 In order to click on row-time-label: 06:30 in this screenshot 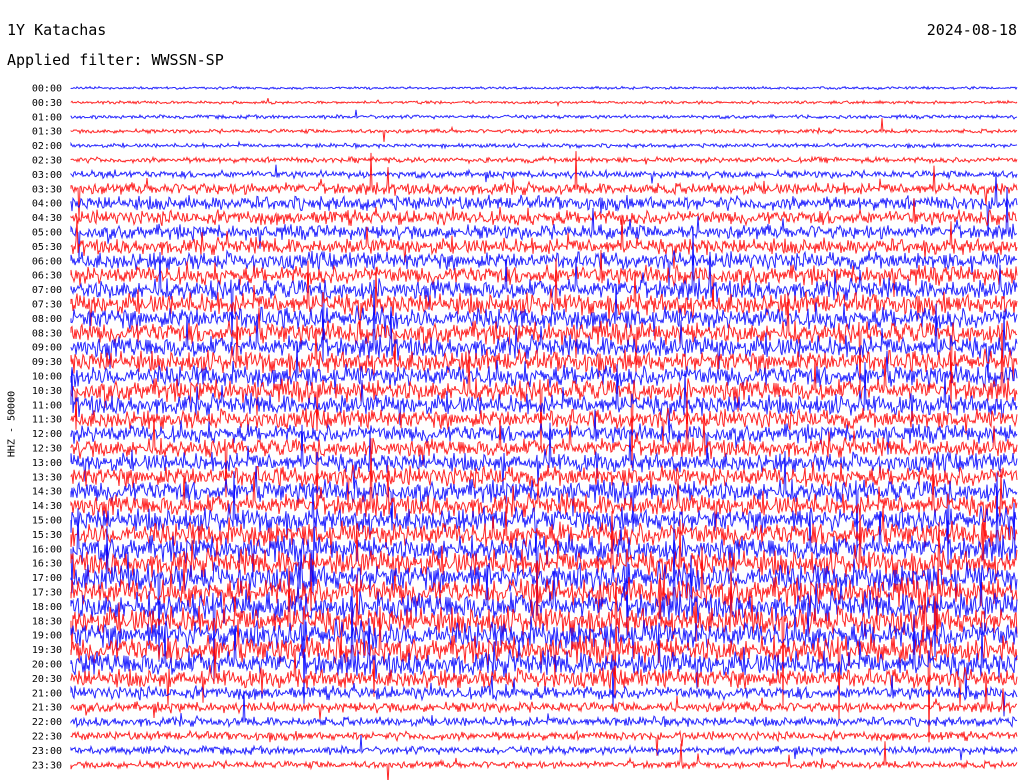, I will do `click(47, 276)`.